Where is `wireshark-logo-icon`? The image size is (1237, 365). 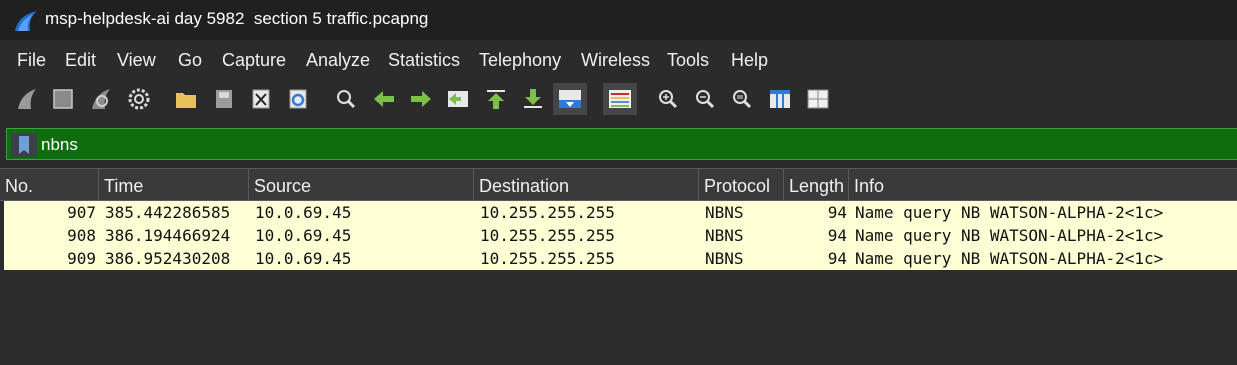
wireshark-logo-icon is located at coordinates (26, 21).